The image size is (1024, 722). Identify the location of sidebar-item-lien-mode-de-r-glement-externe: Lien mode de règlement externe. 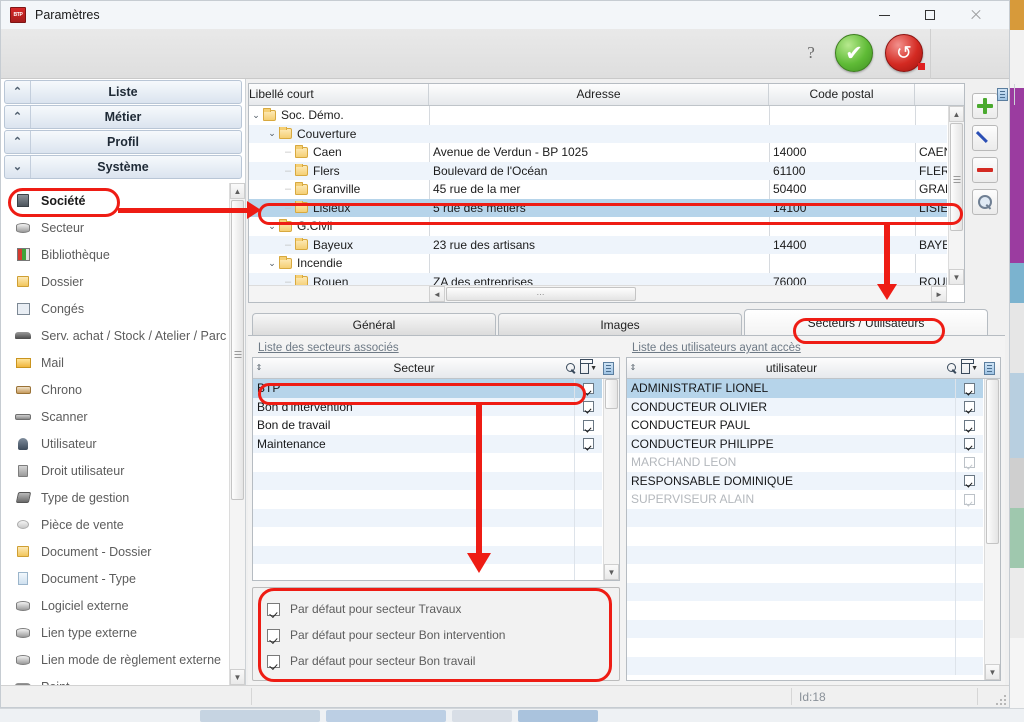
(115, 659).